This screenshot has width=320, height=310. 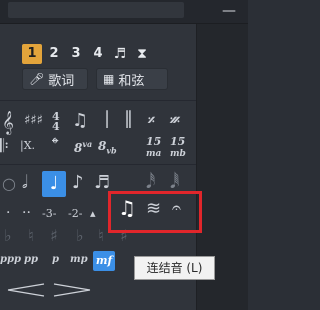 I want to click on fifteenth-down-icon: 15 mb, so click(x=178, y=148).